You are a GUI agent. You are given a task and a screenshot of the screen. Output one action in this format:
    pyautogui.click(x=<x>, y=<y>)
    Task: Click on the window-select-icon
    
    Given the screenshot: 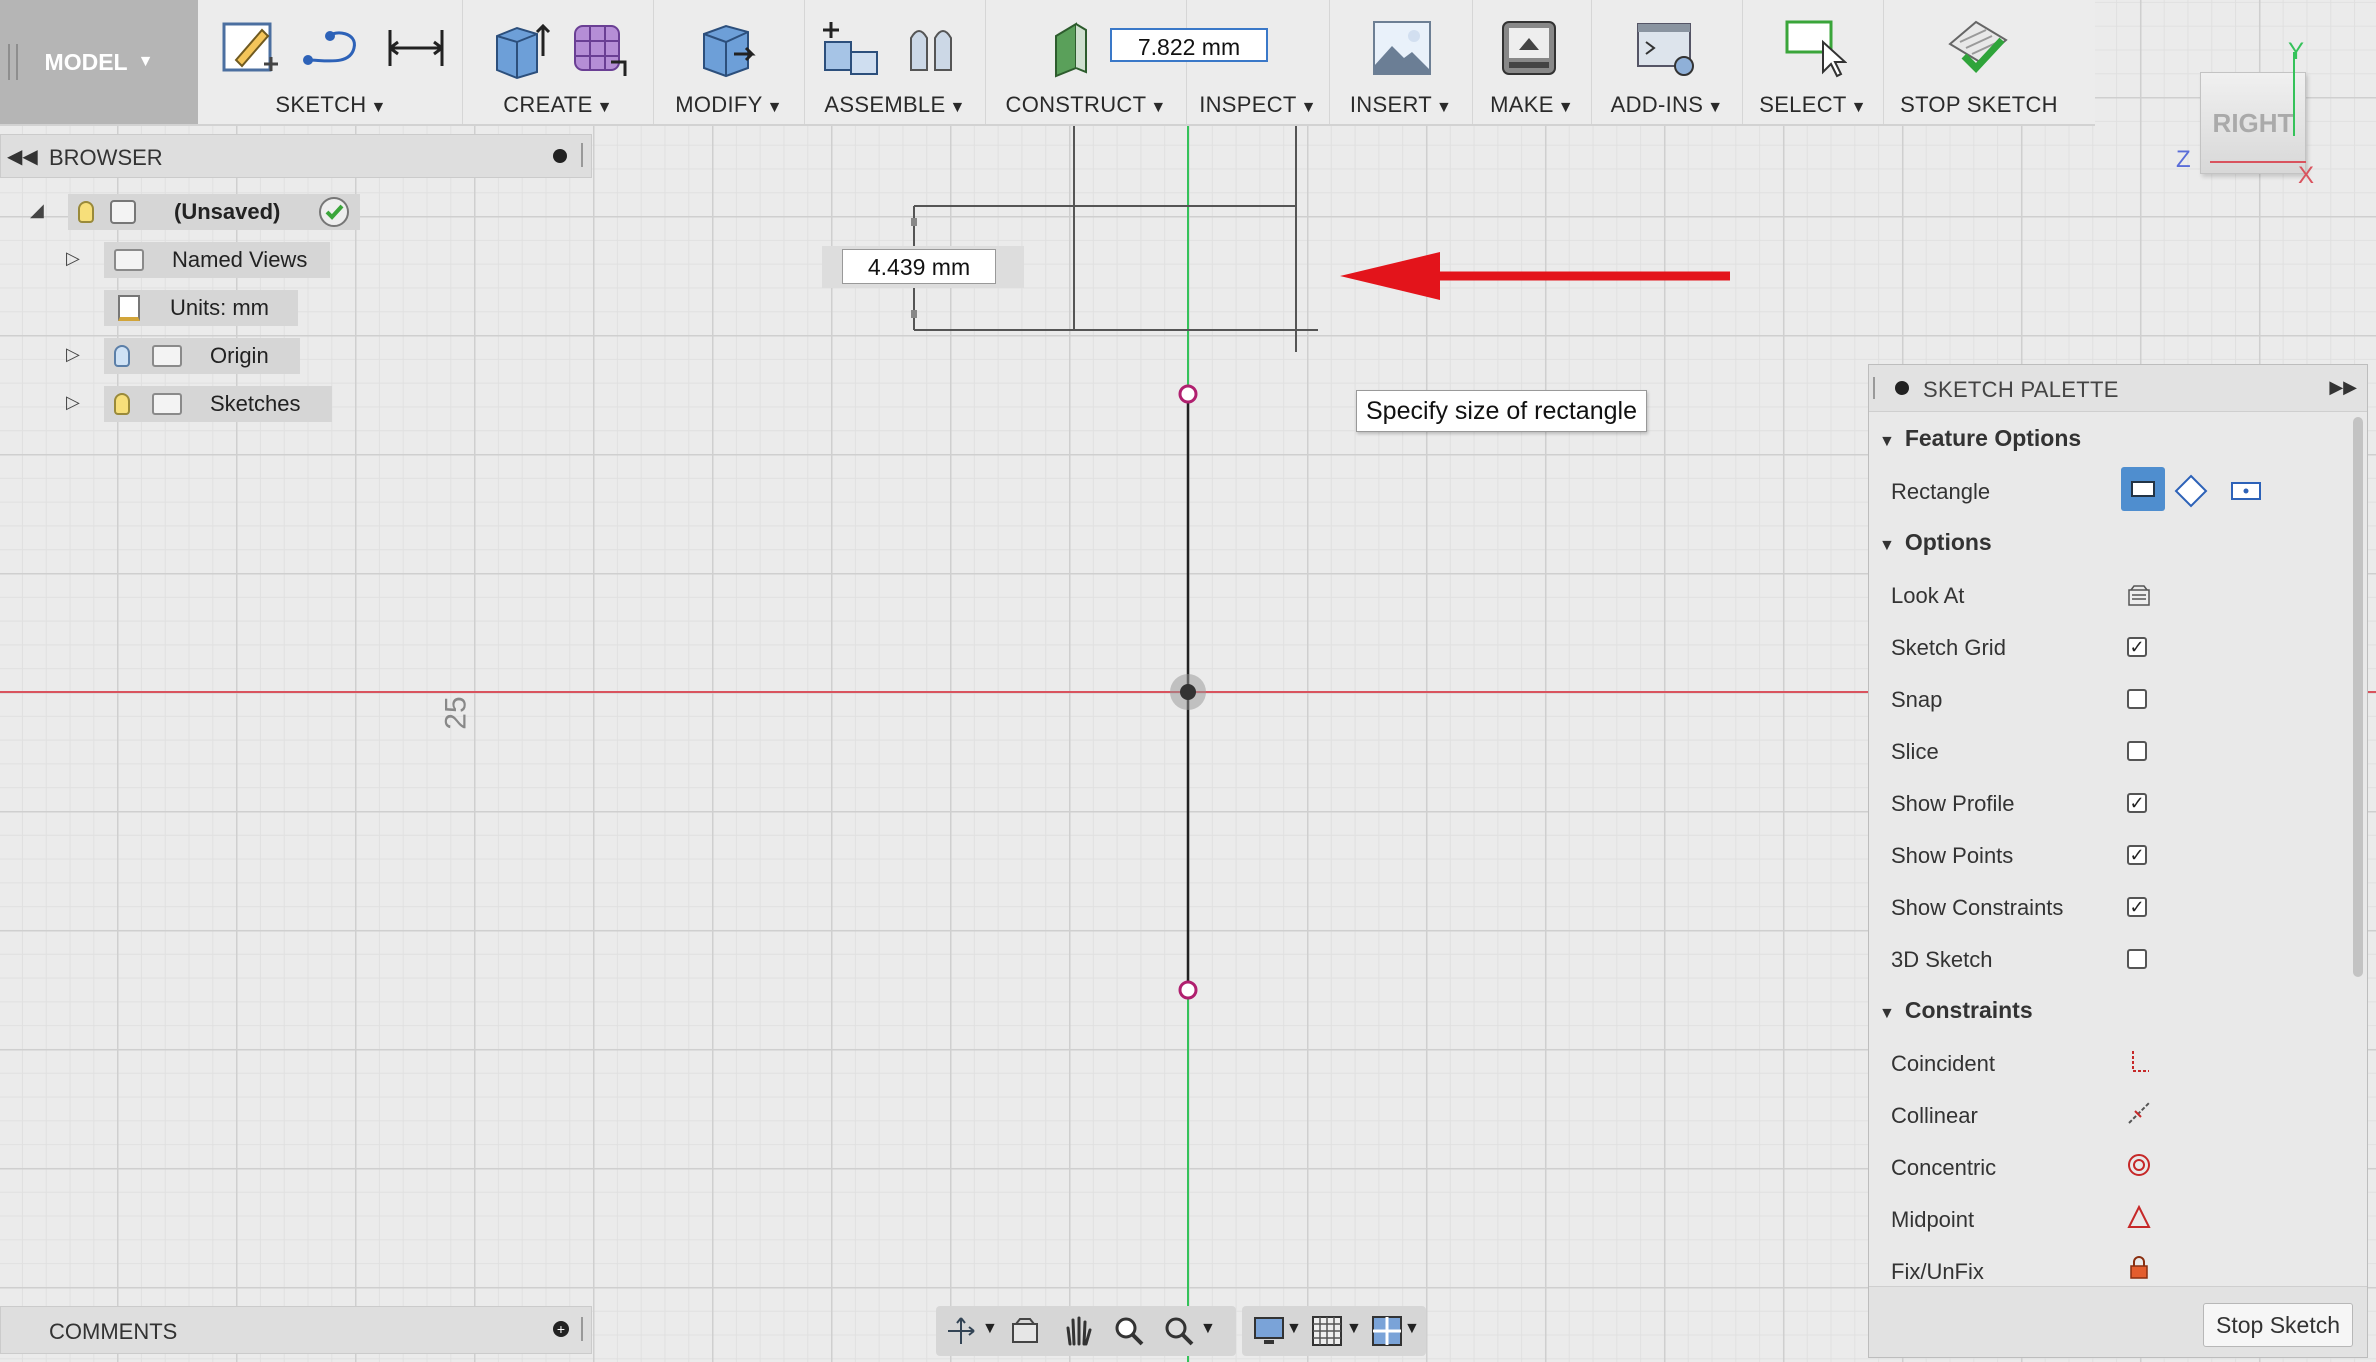 What is the action you would take?
    pyautogui.click(x=1815, y=48)
    